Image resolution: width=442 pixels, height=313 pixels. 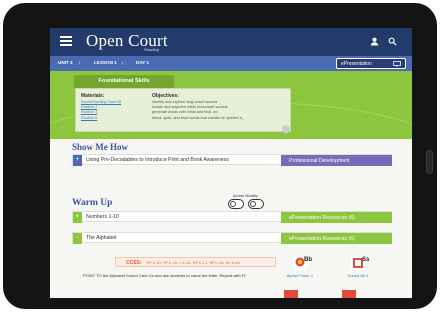 What do you see at coordinates (134, 263) in the screenshot?
I see `ccss-label: CCSS:` at bounding box center [134, 263].